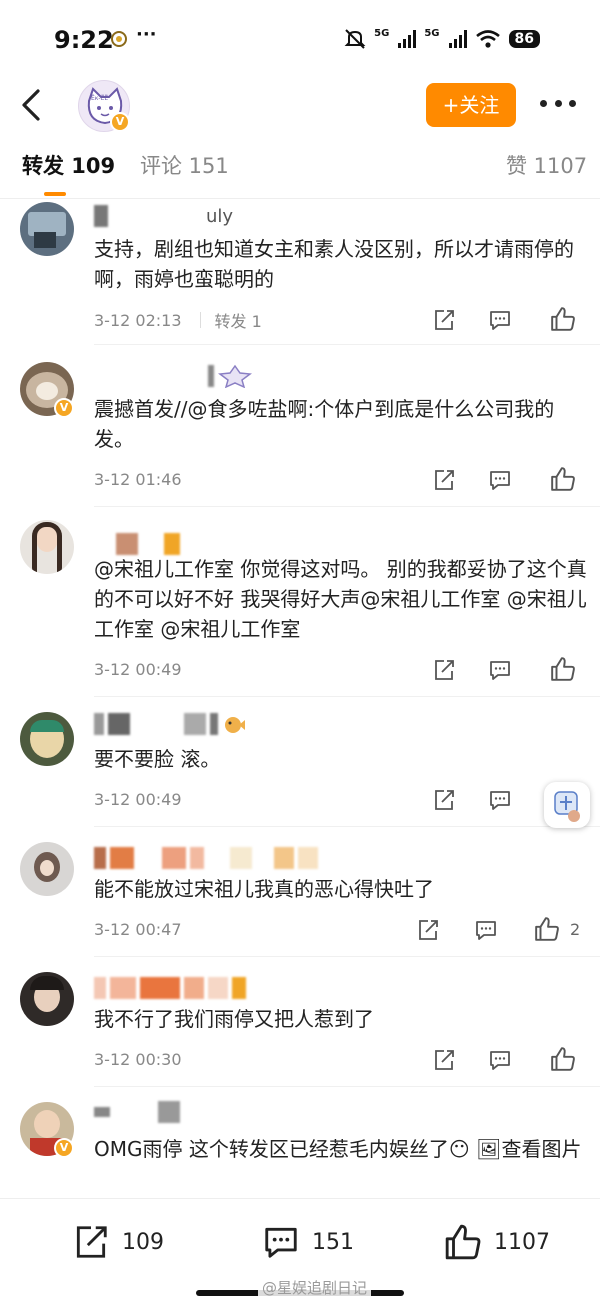 This screenshot has height=1304, width=600. What do you see at coordinates (238, 320) in the screenshot?
I see `repost-count: 转发 1` at bounding box center [238, 320].